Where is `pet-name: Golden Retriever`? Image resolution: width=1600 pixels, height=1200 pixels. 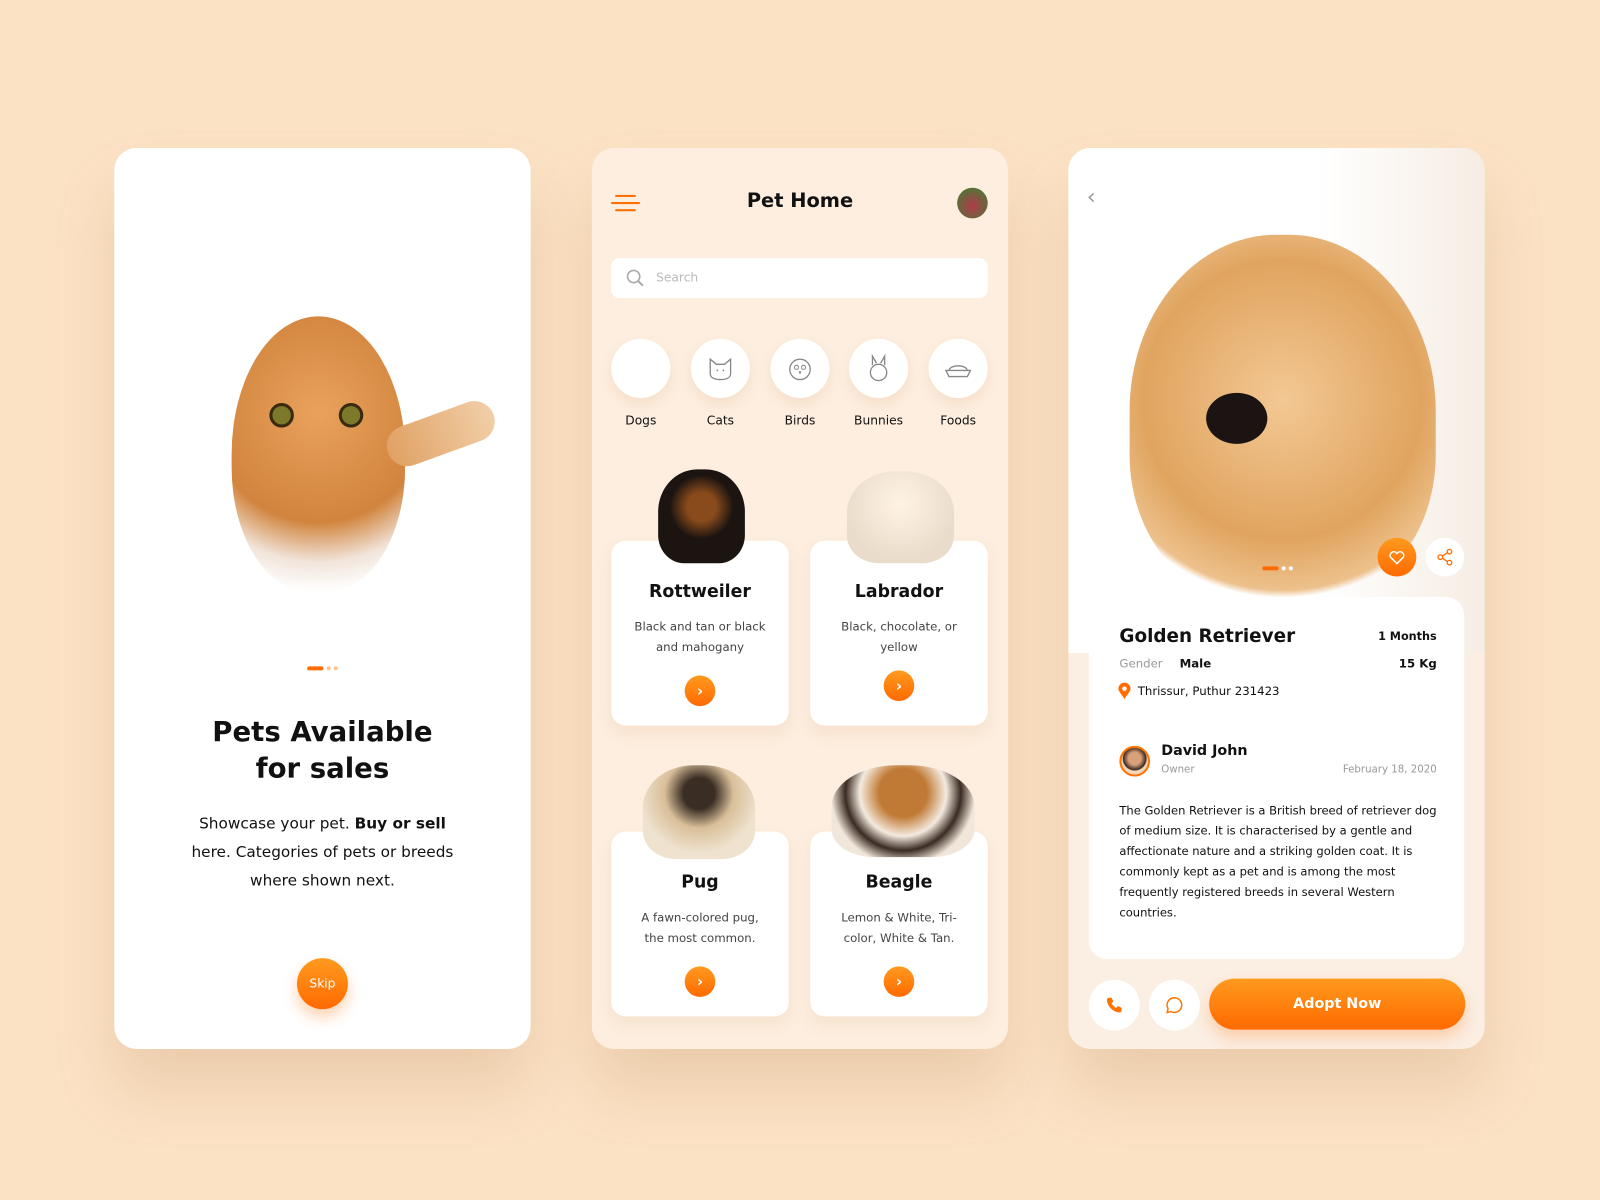
pet-name: Golden Retriever is located at coordinates (1207, 636).